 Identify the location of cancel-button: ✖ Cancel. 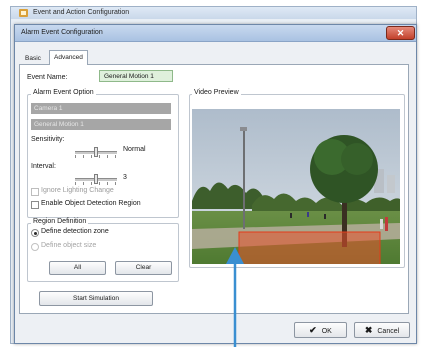
(382, 330).